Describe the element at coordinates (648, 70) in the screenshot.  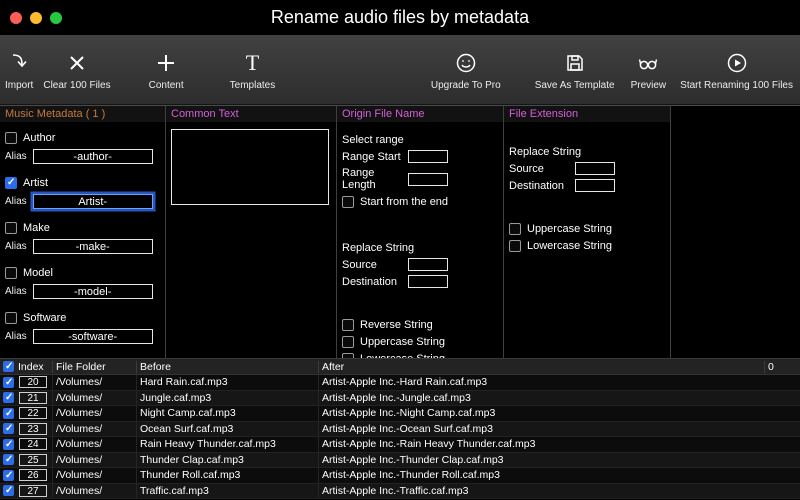
I see `preview-button: Preview` at that location.